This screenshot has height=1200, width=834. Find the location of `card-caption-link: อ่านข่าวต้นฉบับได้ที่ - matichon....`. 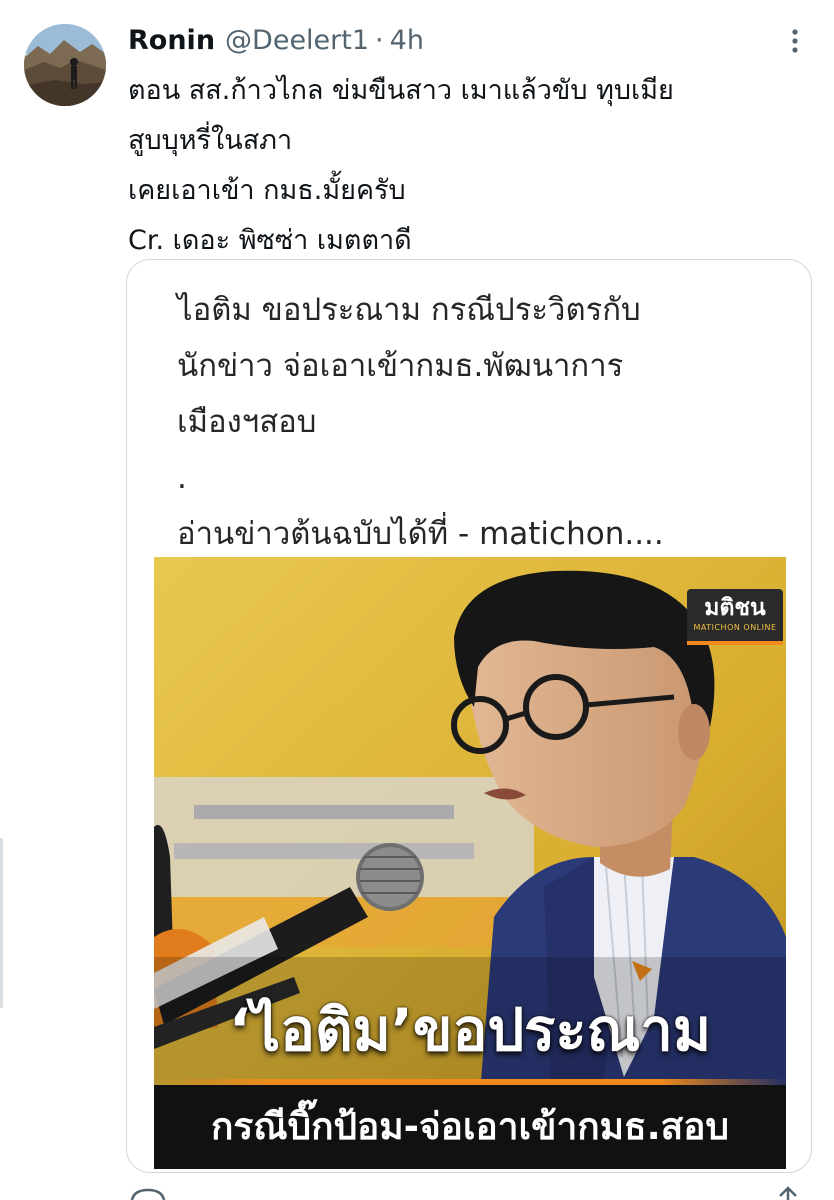

card-caption-link: อ่านข่าวต้นฉบับได้ที่ - matichon.... is located at coordinates (482, 534).